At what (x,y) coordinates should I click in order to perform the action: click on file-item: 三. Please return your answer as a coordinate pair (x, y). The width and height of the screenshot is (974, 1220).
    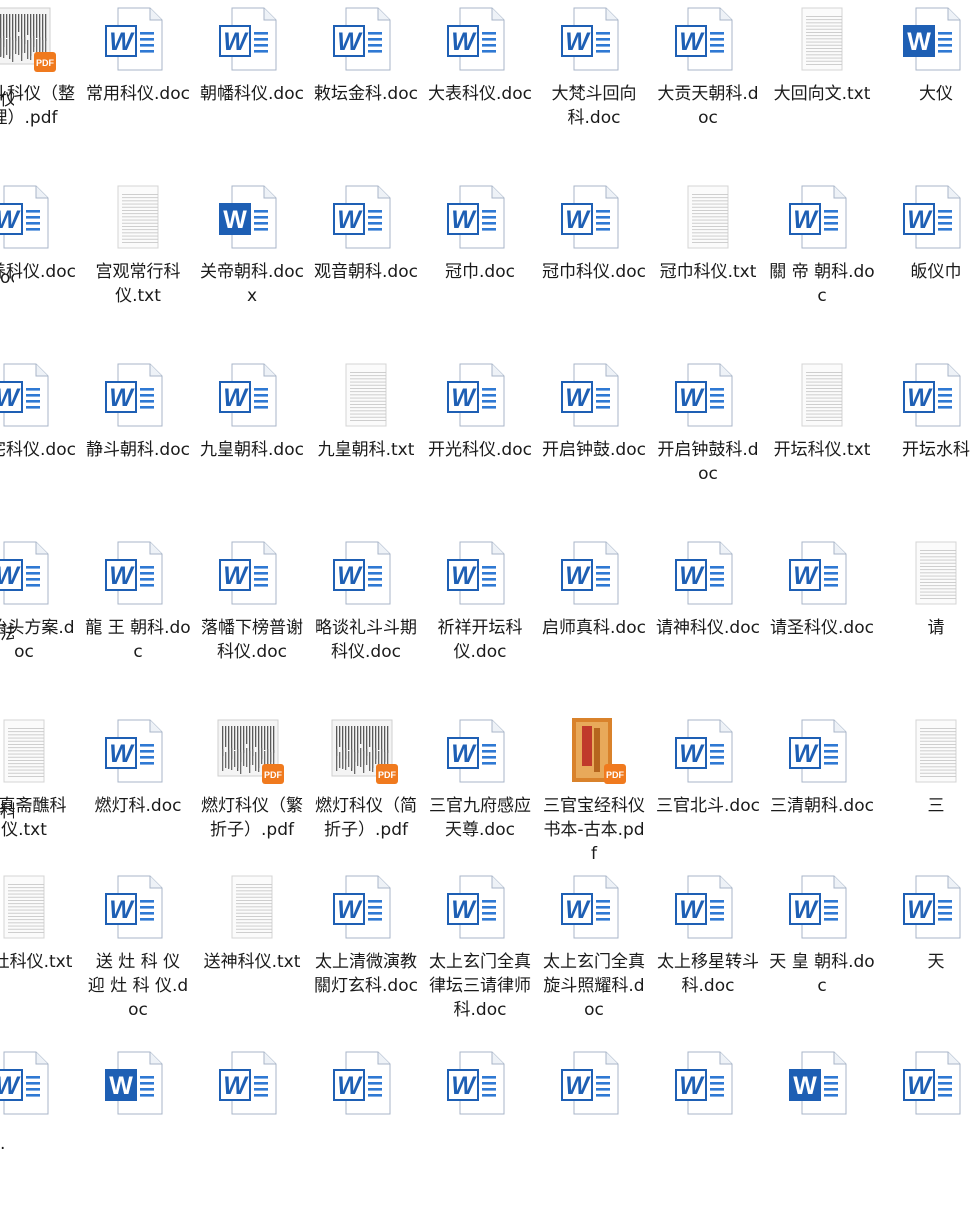
    Looking at the image, I should click on (926, 803).